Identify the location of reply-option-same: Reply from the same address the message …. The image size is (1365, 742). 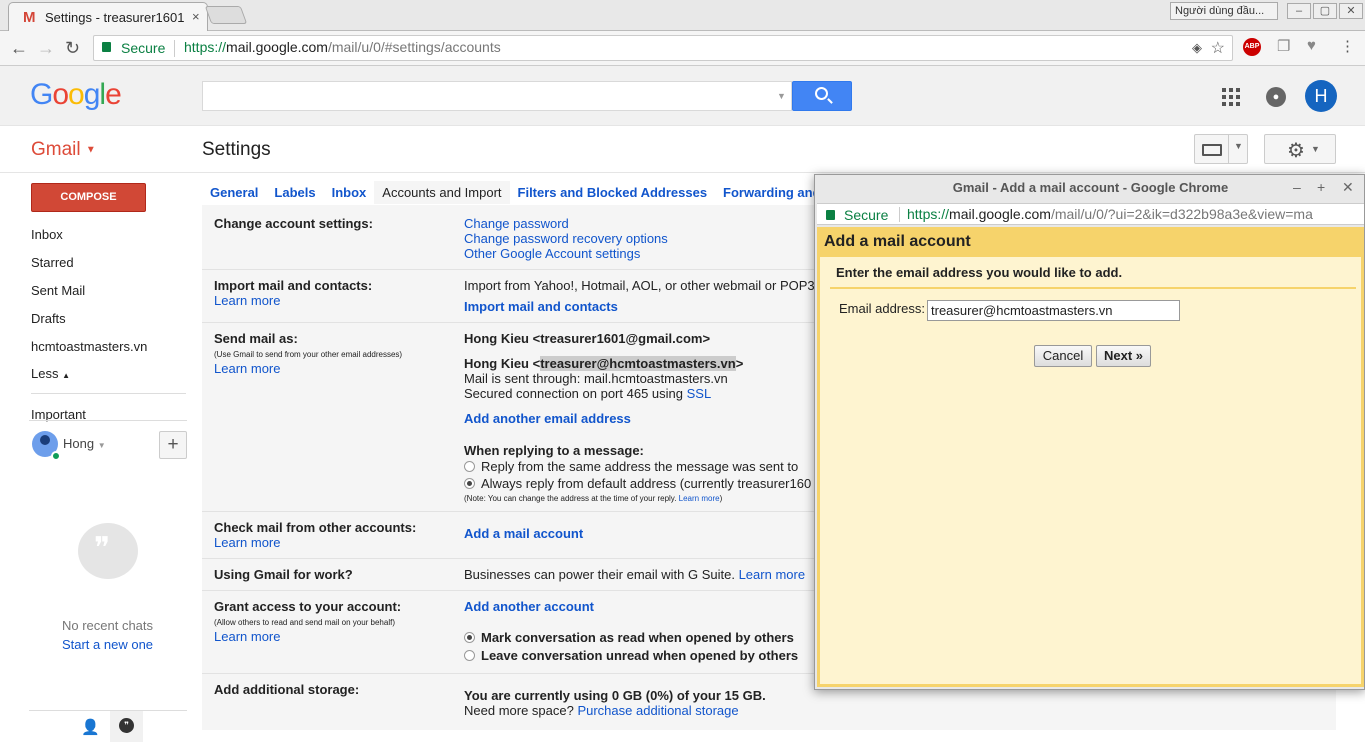
(638, 466).